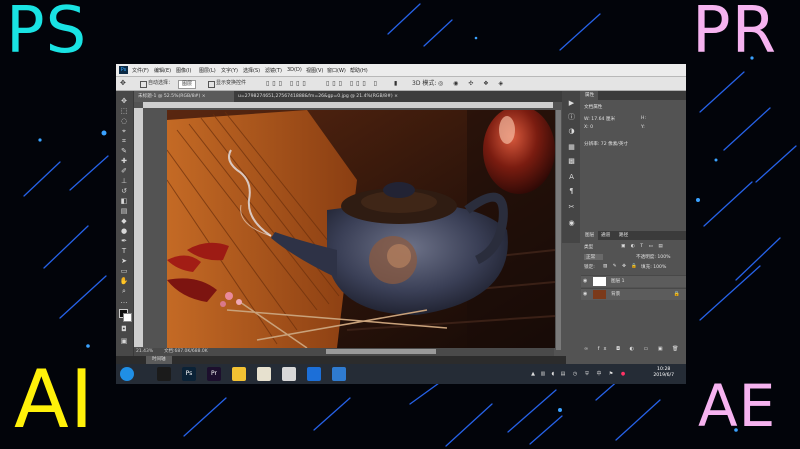 Image resolution: width=800 pixels, height=449 pixels. I want to click on horizontal-scrollbar, so click(381, 351).